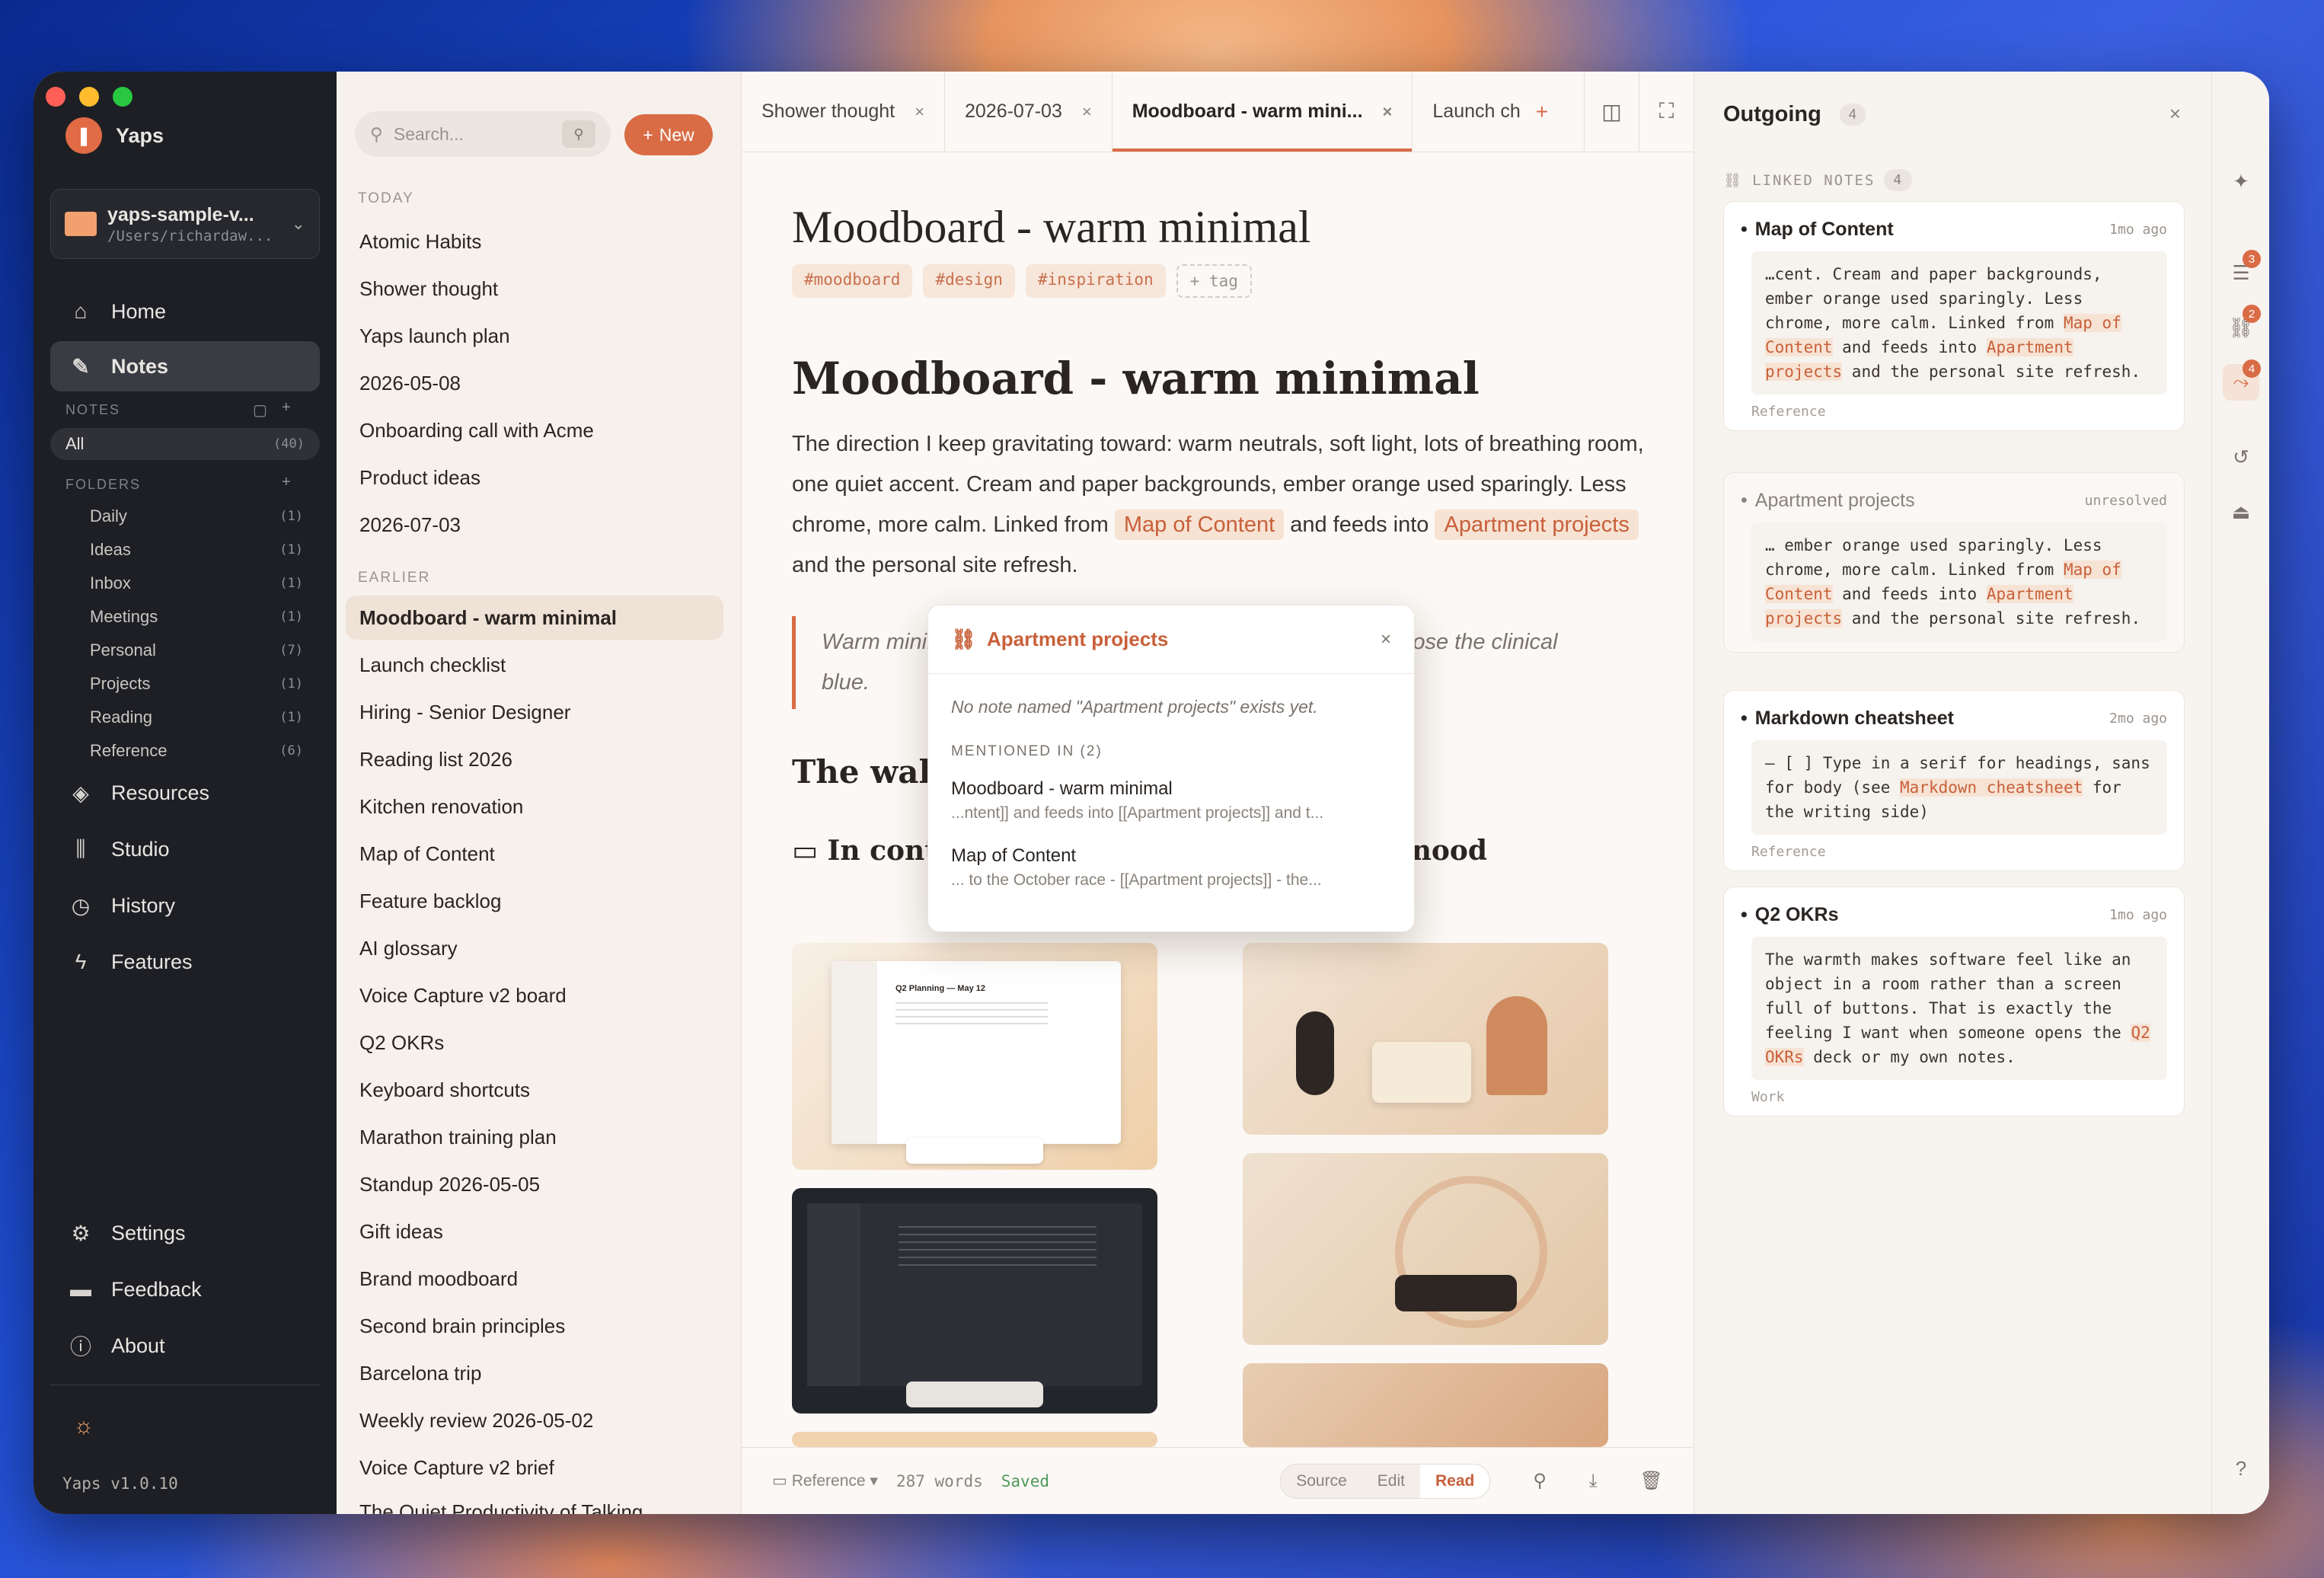  Describe the element at coordinates (534, 383) in the screenshot. I see `list-item: 2026-05-08` at that location.